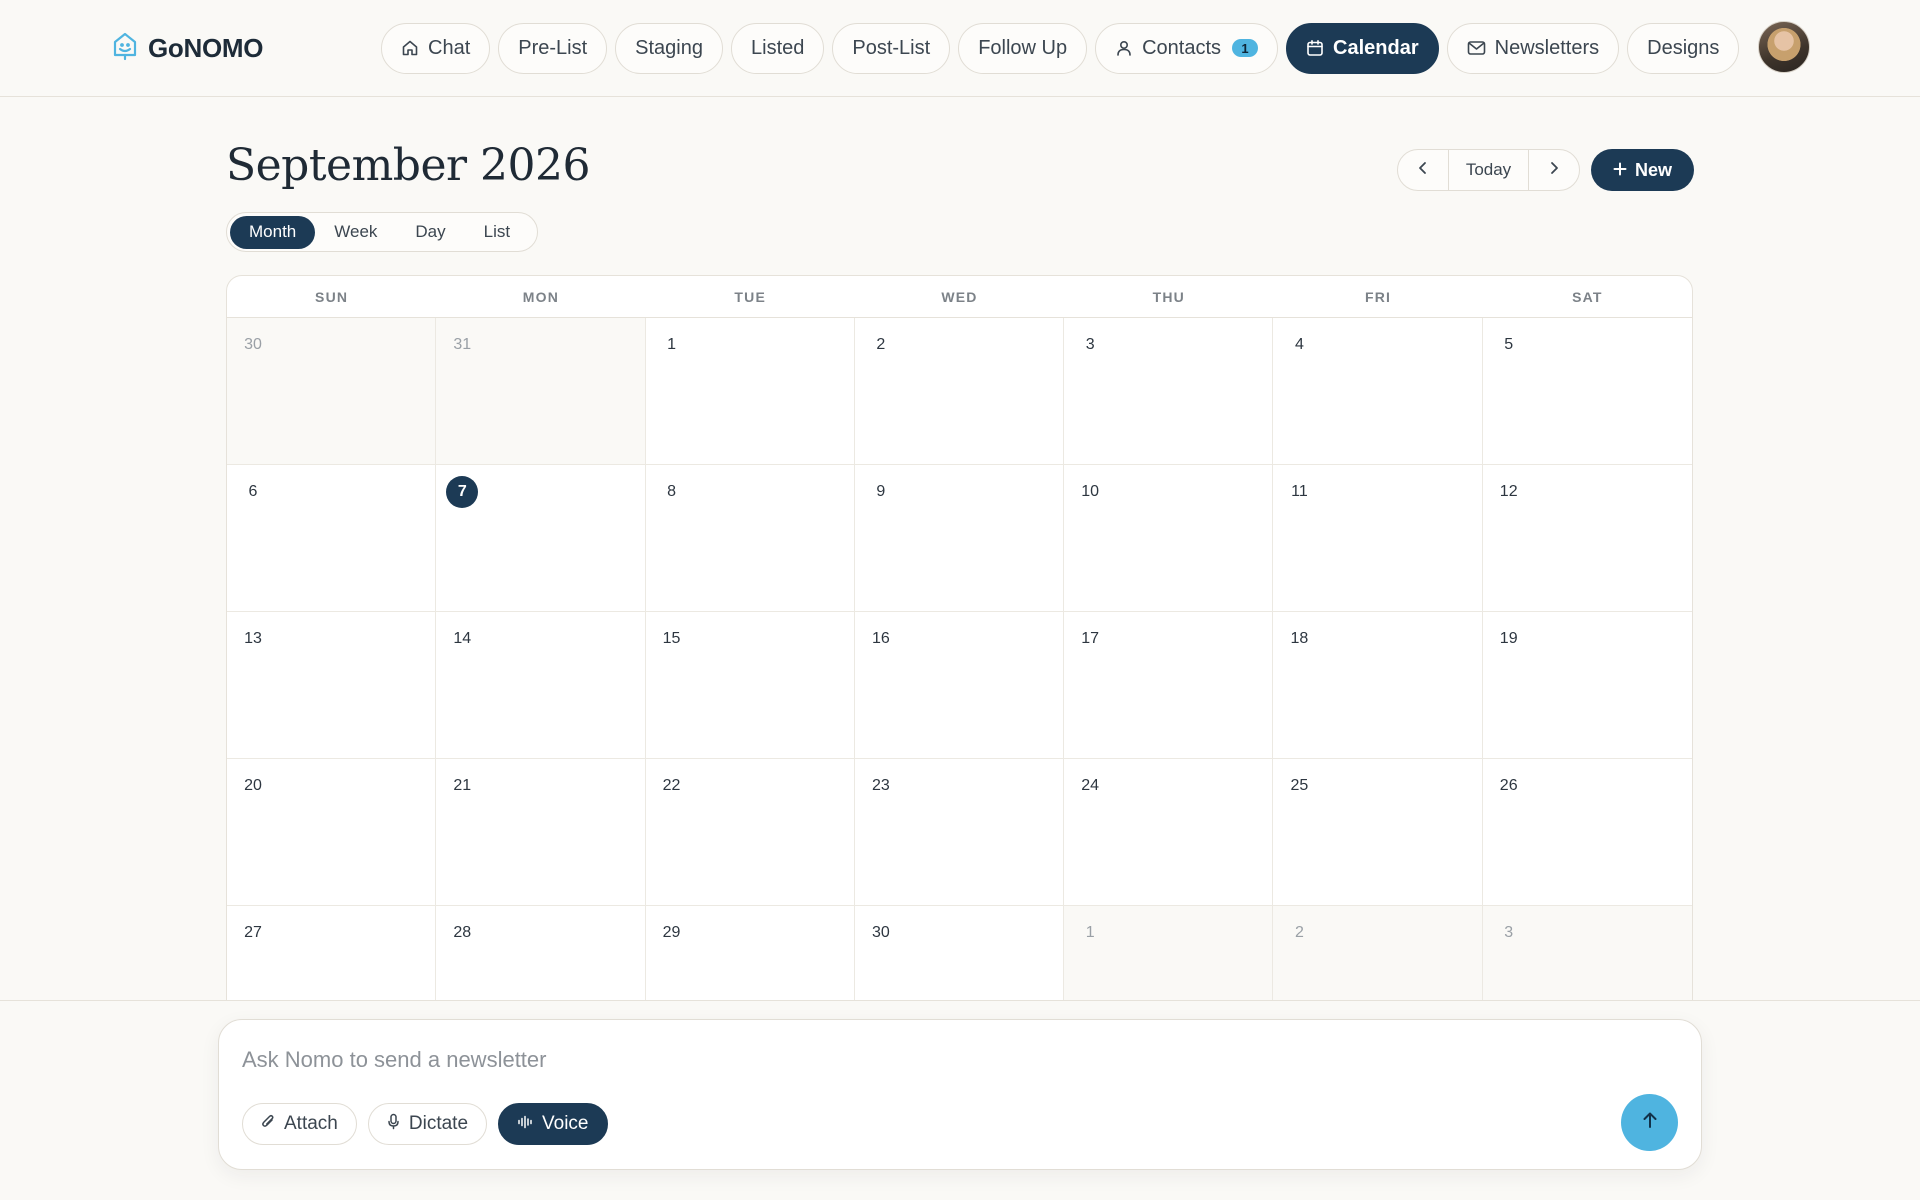  Describe the element at coordinates (750, 538) in the screenshot. I see `calendar-day-cell: 8` at that location.